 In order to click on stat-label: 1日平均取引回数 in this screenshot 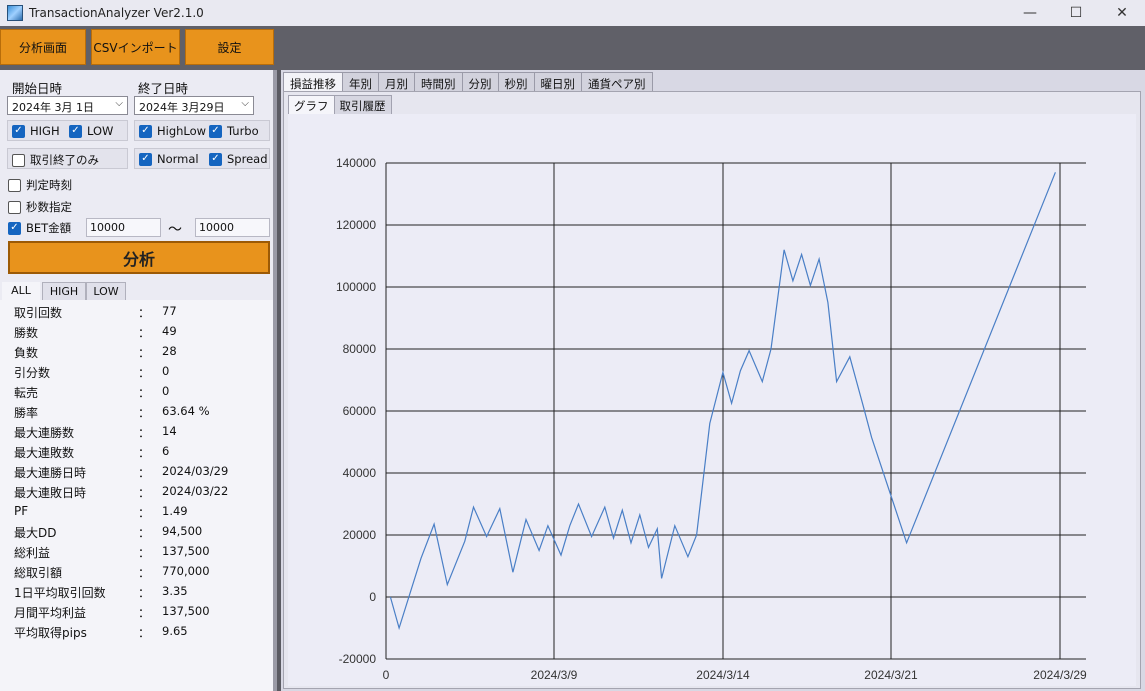, I will do `click(60, 593)`.